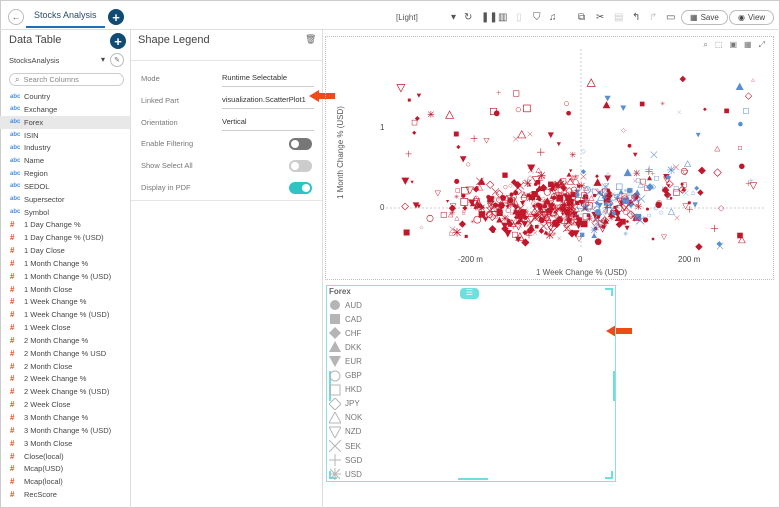  What do you see at coordinates (345, 305) in the screenshot?
I see `legend-item: AUD` at bounding box center [345, 305].